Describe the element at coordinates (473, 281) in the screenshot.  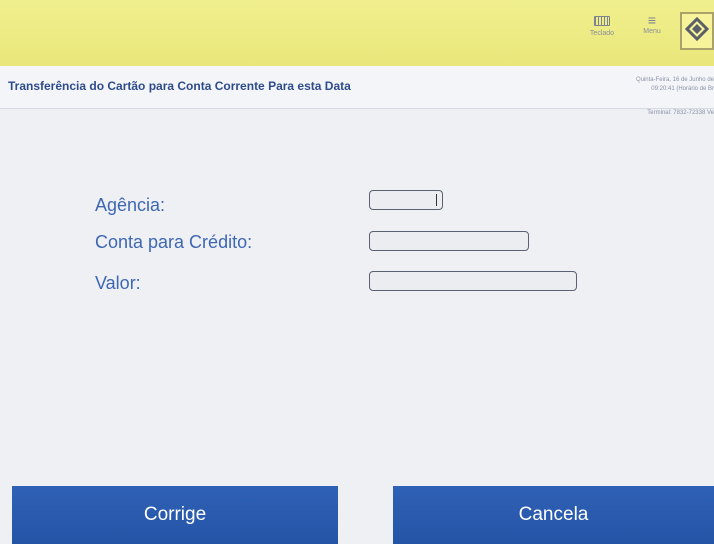
I see `valor-field` at that location.